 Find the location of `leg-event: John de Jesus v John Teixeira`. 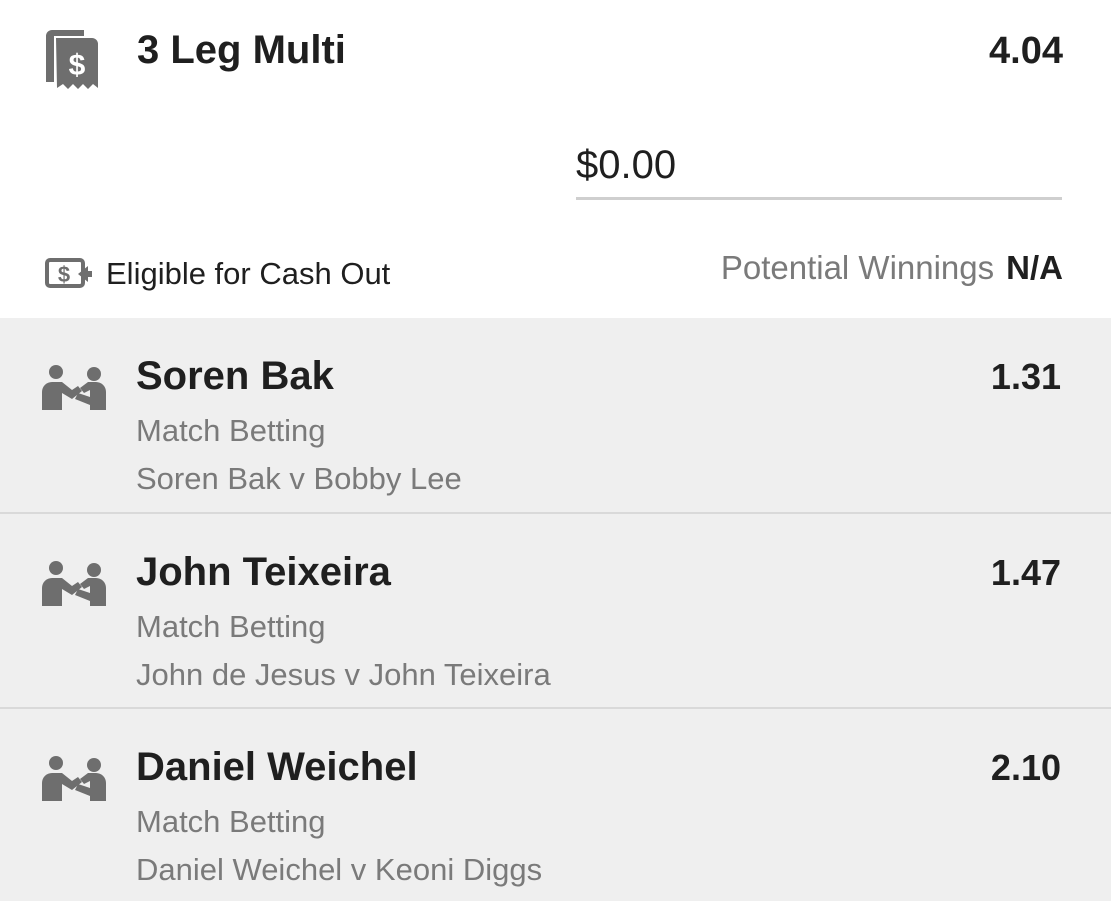

leg-event: John de Jesus v John Teixeira is located at coordinates (343, 674).